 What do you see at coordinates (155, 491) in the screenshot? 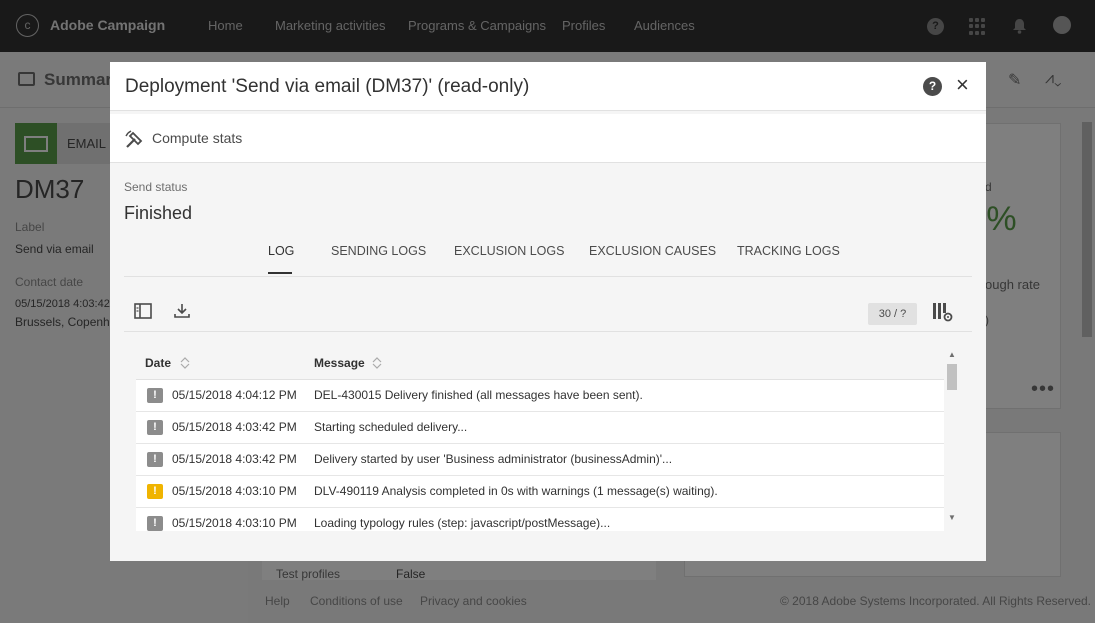
I see `warning-log-icon: !` at bounding box center [155, 491].